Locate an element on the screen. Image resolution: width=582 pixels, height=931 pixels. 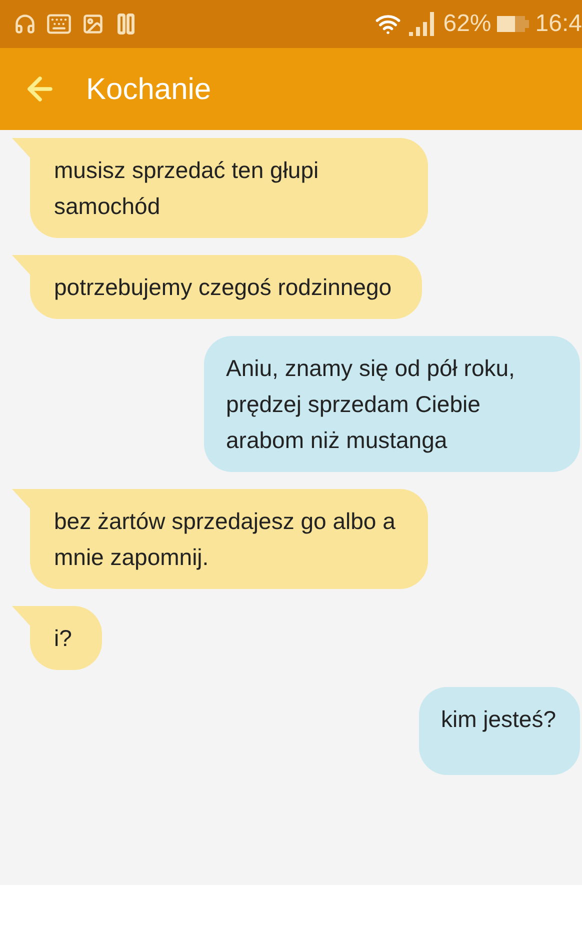
chat-title: Kochanie is located at coordinates (149, 90).